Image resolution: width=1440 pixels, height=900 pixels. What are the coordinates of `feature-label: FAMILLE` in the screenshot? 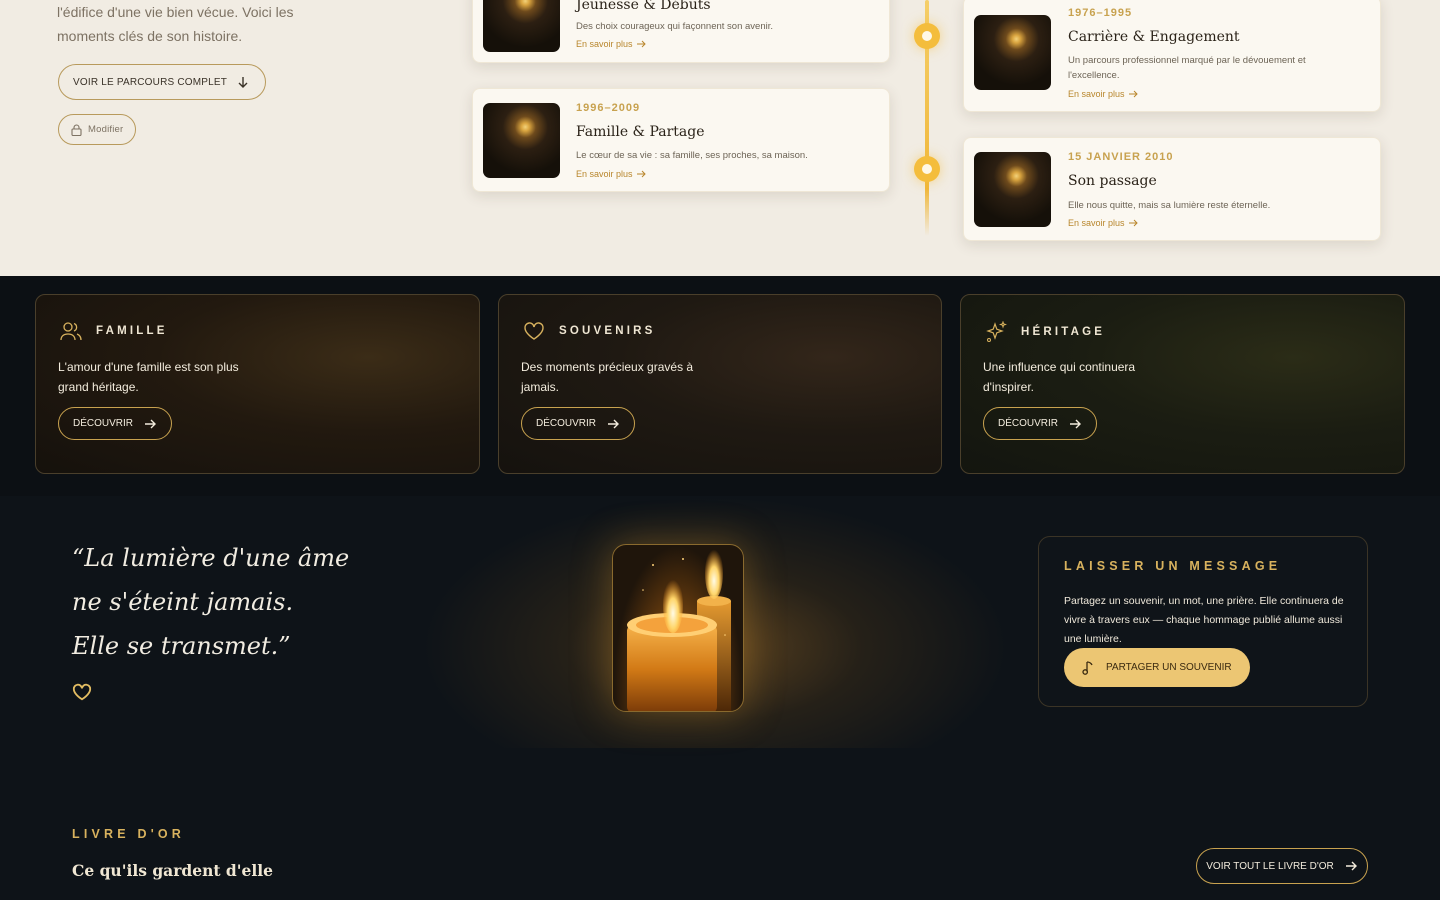 It's located at (132, 331).